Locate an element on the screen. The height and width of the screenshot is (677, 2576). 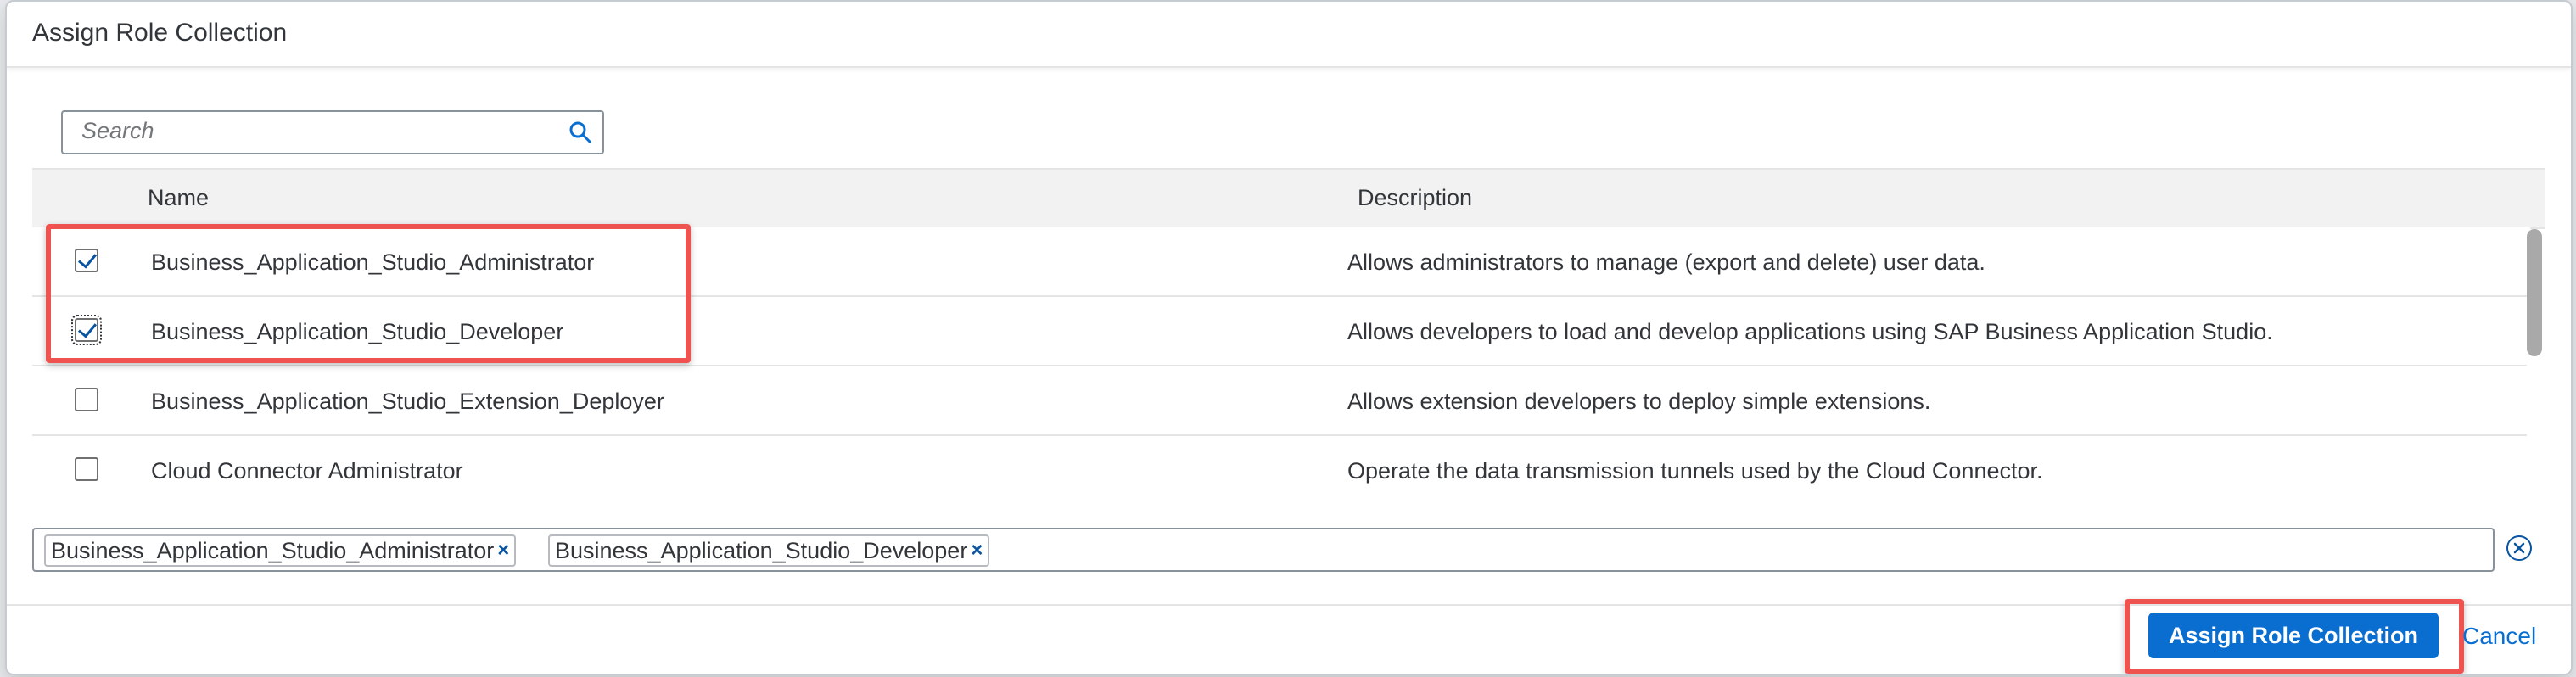
table-scrollbar is located at coordinates (2534, 357).